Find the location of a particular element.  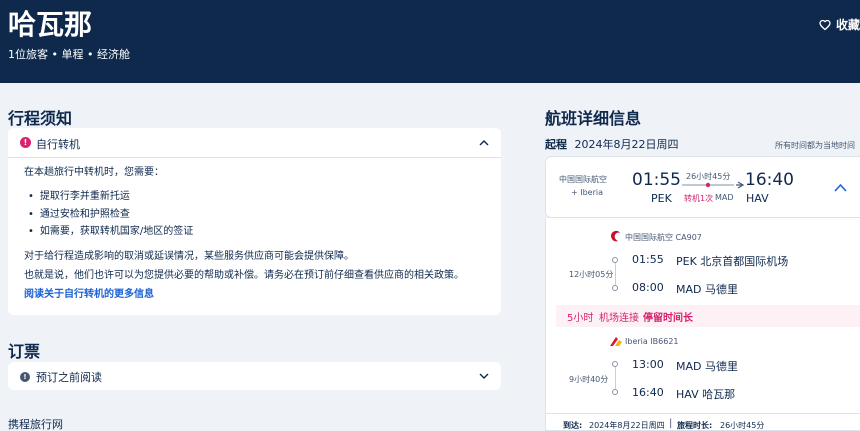

notice-bullet: 通过安检和护照检查 is located at coordinates (79, 212).